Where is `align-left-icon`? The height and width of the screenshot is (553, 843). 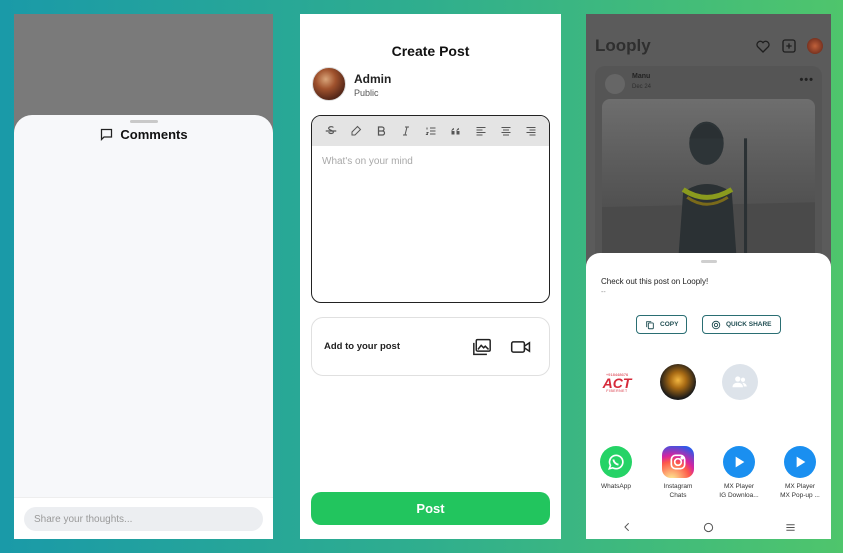 align-left-icon is located at coordinates (481, 131).